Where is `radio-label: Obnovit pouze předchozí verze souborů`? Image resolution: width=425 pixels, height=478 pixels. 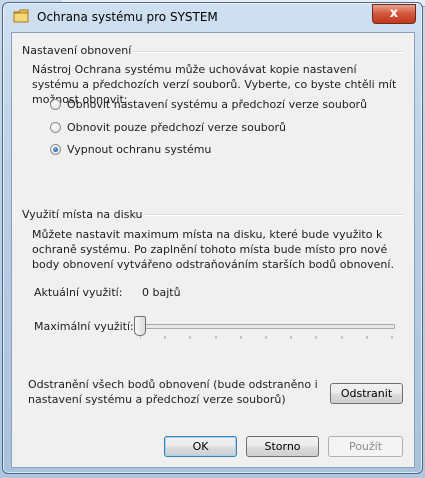
radio-label: Obnovit pouze předchozí verze souborů is located at coordinates (177, 127).